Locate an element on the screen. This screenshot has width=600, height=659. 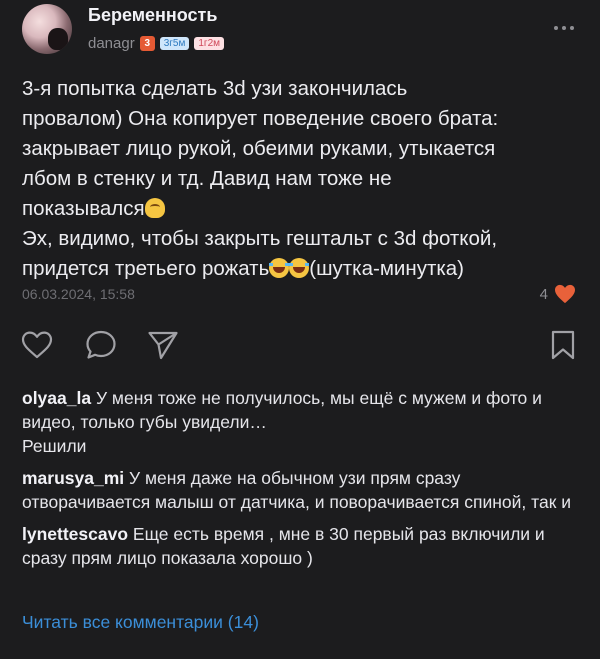
comment-text: Решили is located at coordinates (54, 446).